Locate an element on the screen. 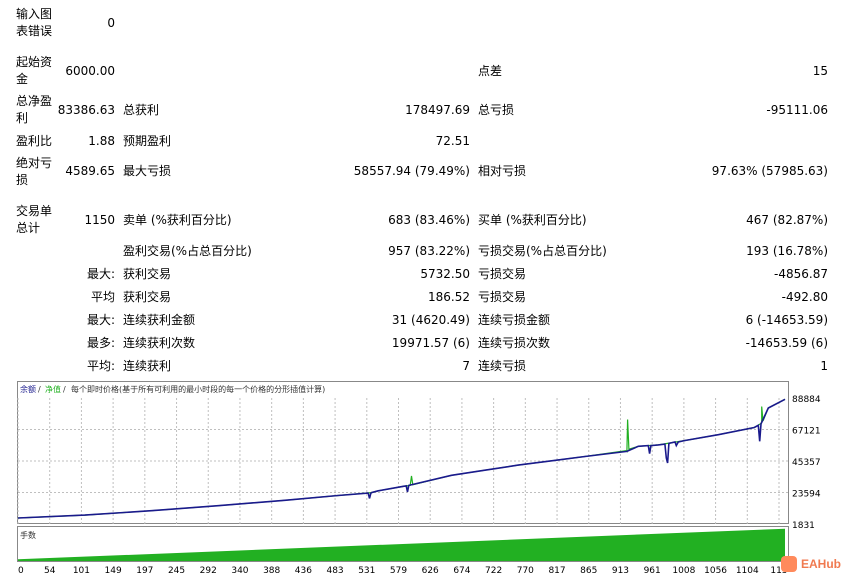 The image size is (851, 579). max-consec-amount-prefix: 最大: is located at coordinates (100, 320).